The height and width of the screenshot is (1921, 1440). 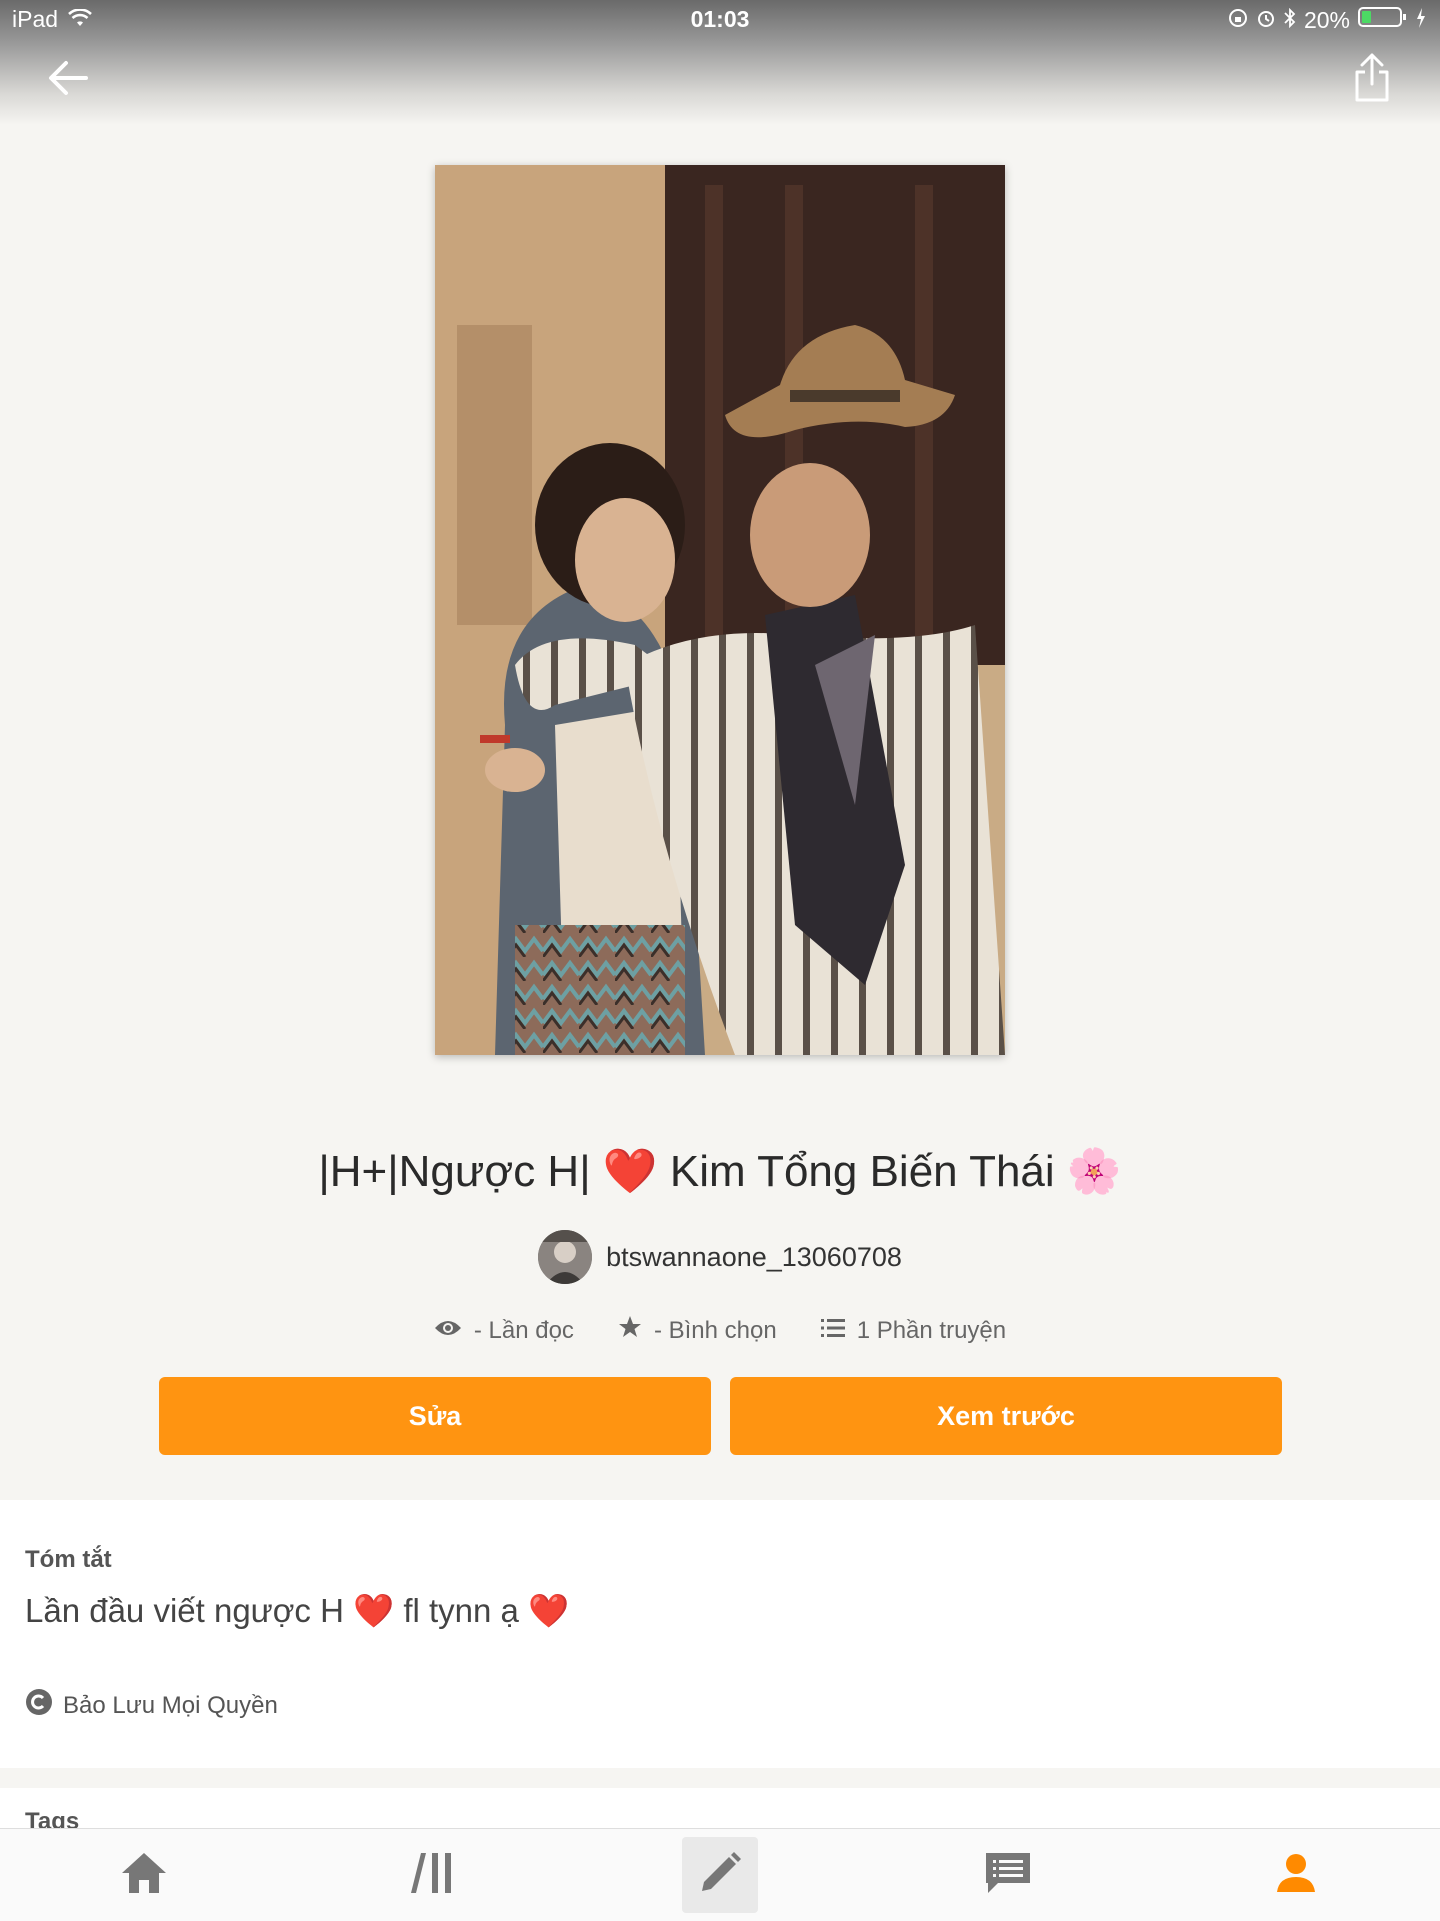 I want to click on reads-stat: - Lần đọc, so click(x=504, y=1330).